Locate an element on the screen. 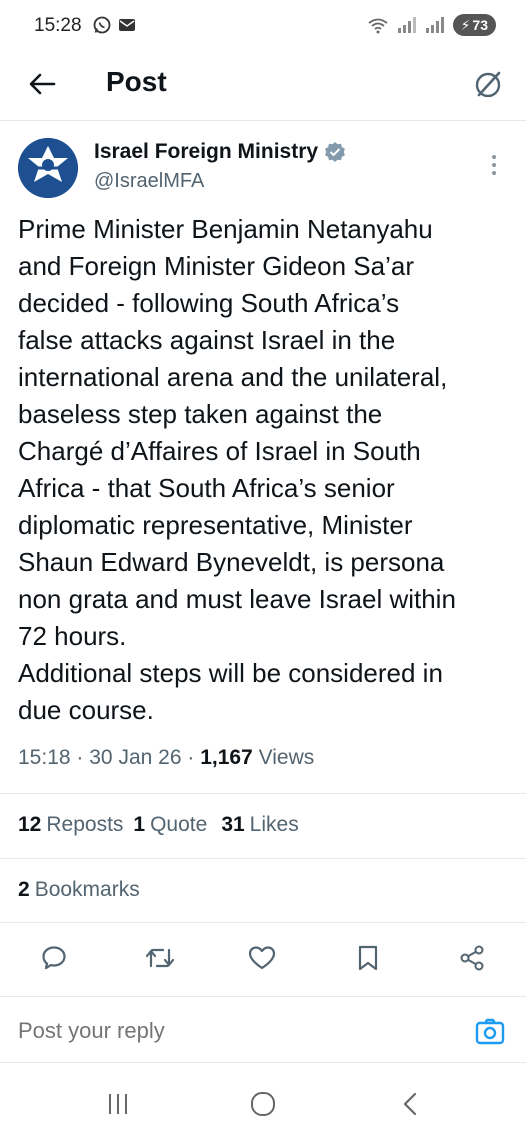 The image size is (526, 1140). wifi-icon is located at coordinates (378, 26).